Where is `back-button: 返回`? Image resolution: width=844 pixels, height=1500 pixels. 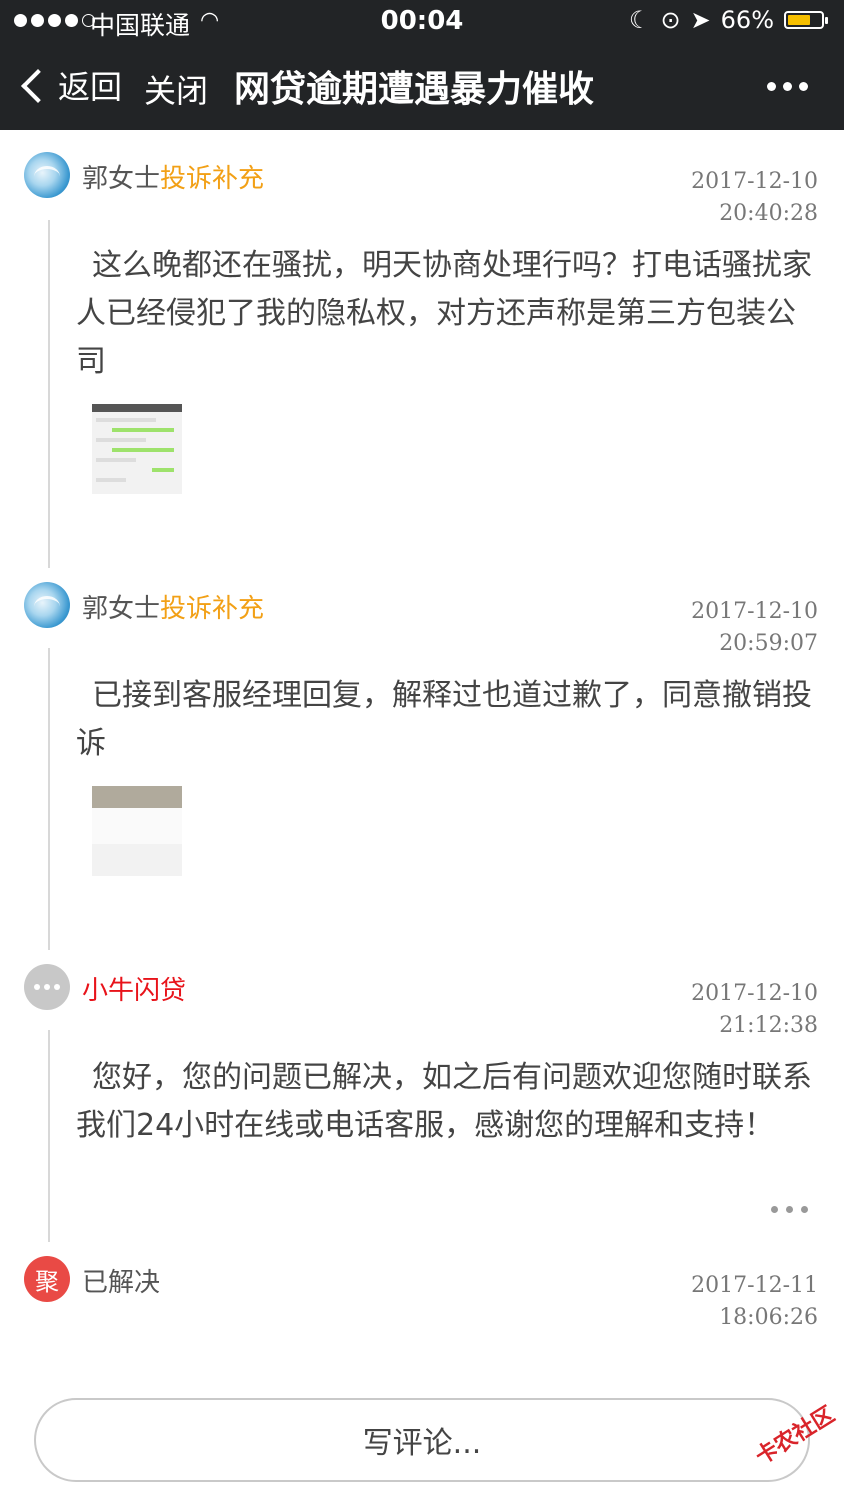 back-button: 返回 is located at coordinates (72, 85).